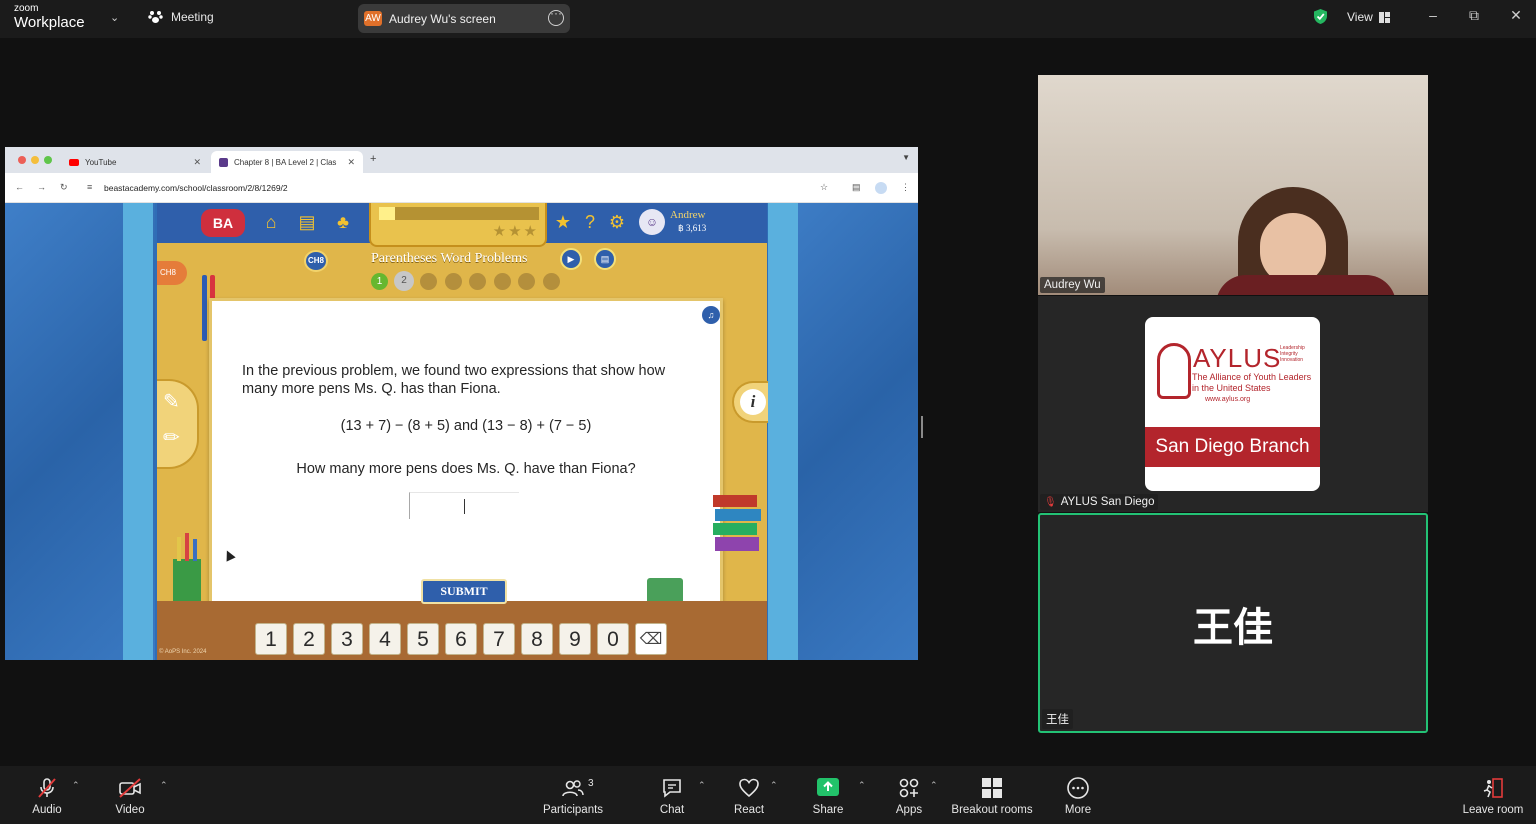  Describe the element at coordinates (223, 223) in the screenshot. I see `beast-academy-logo: BA` at that location.